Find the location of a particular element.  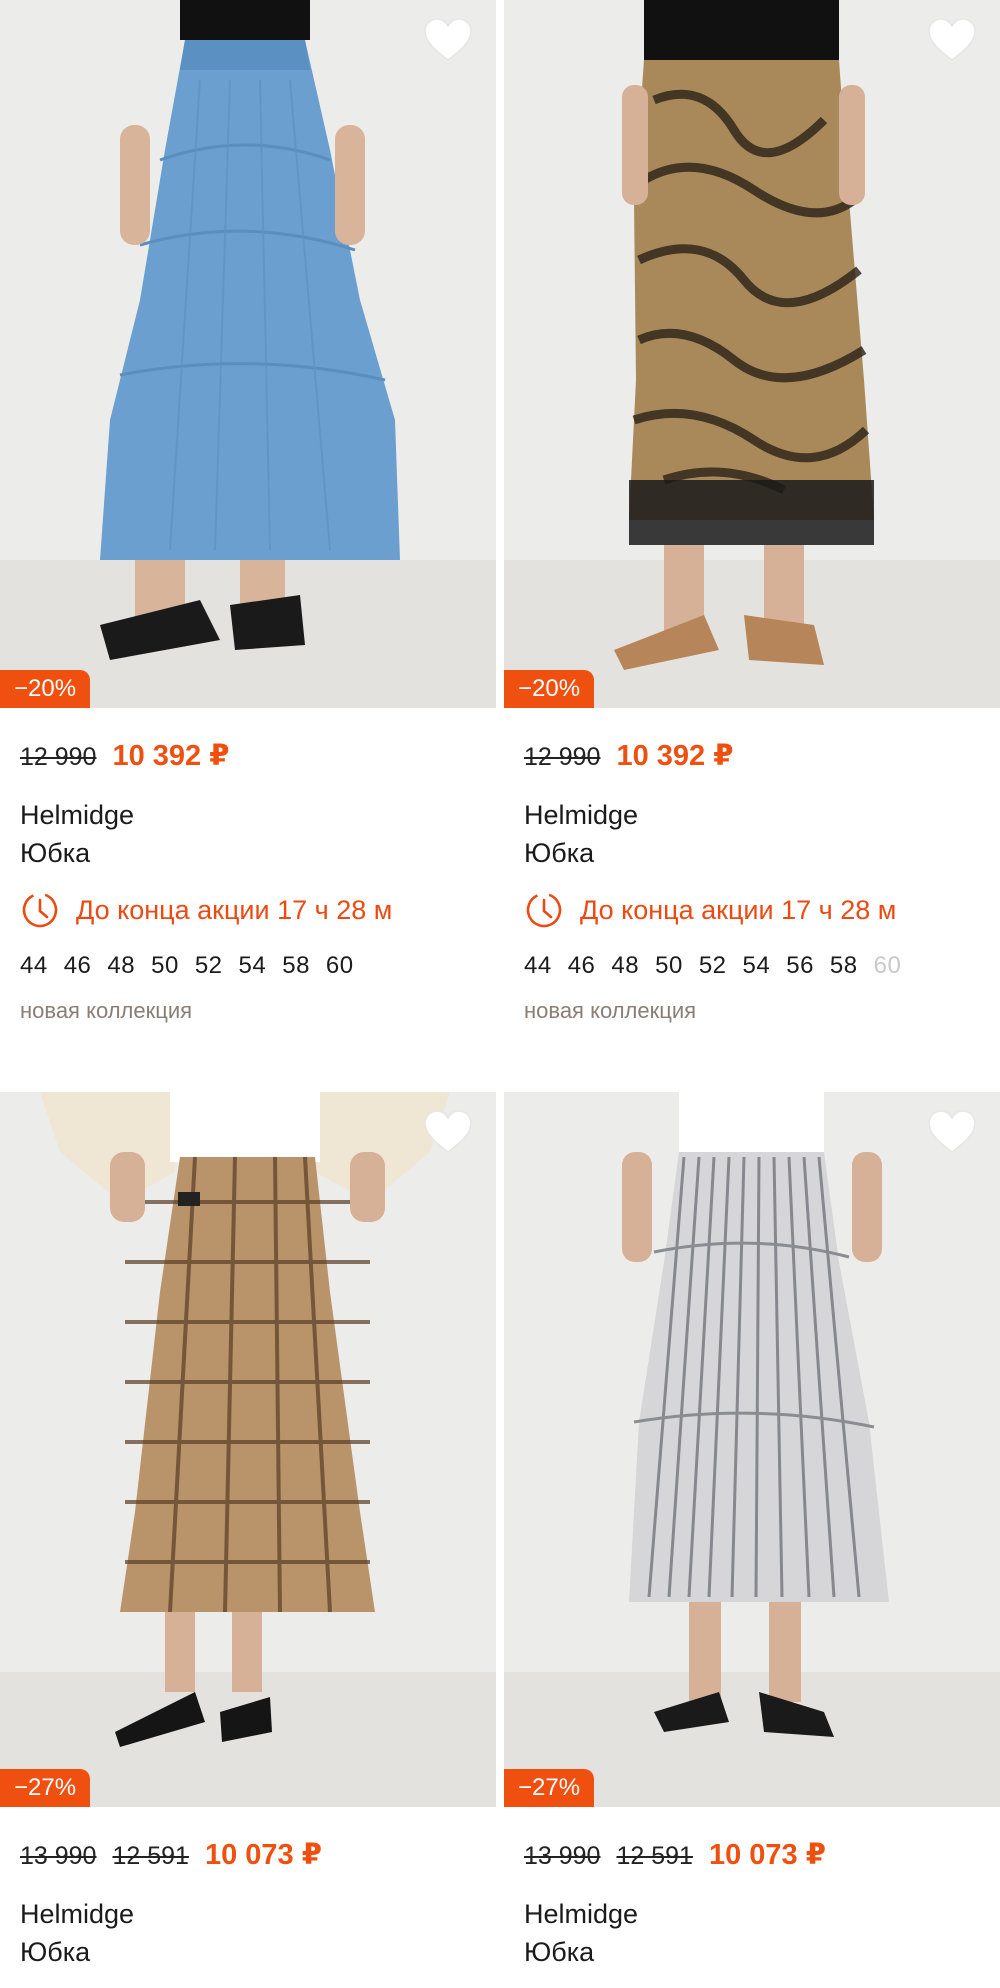

size-list: 44 46 48 50 52 54 58 60 is located at coordinates (248, 966).